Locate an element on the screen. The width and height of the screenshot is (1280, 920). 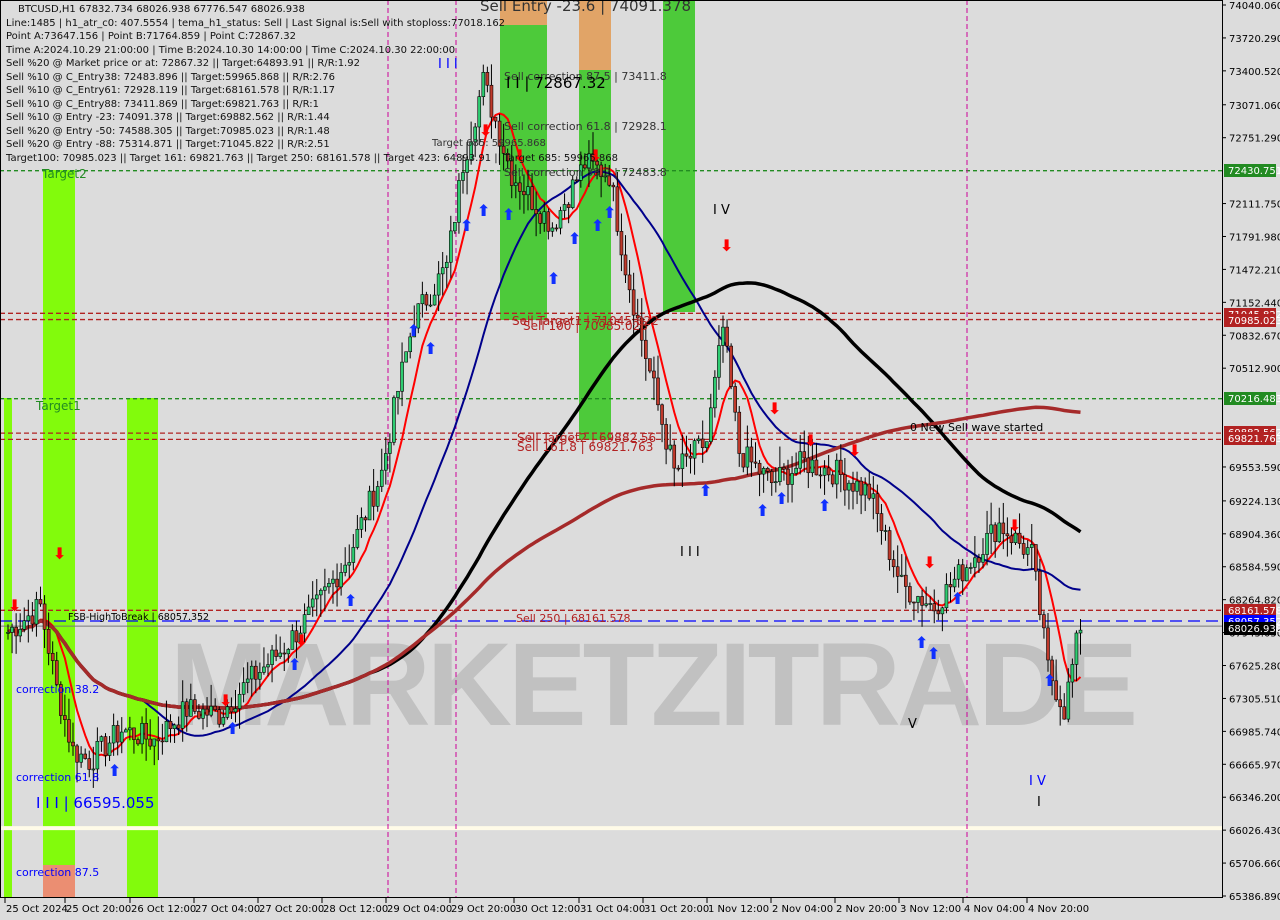
y-tick-label: 69224.130 is located at coordinates (1254, 502).